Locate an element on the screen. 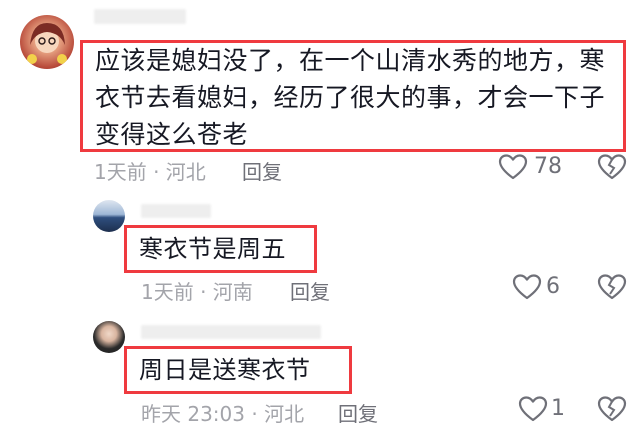 This screenshot has height=442, width=637. comment-text: 寒衣节是周五 is located at coordinates (212, 249).